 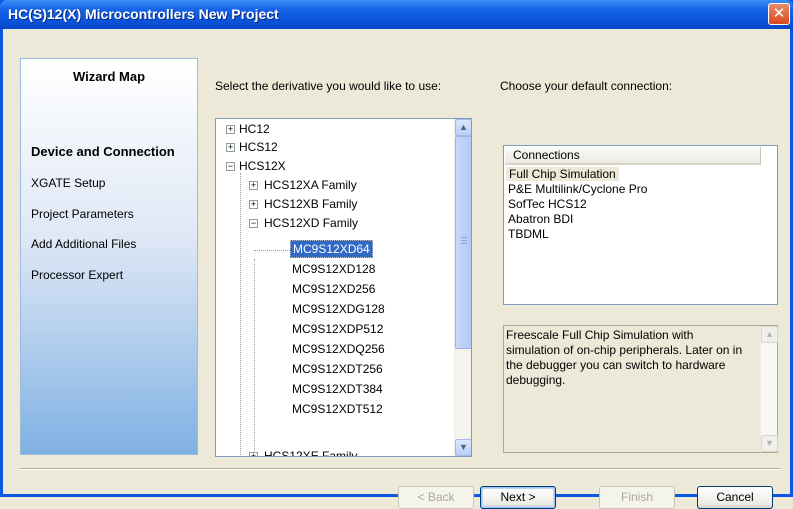 I want to click on tree-node-mc9s12xdt512: MC9S12XDT512, so click(x=337, y=409).